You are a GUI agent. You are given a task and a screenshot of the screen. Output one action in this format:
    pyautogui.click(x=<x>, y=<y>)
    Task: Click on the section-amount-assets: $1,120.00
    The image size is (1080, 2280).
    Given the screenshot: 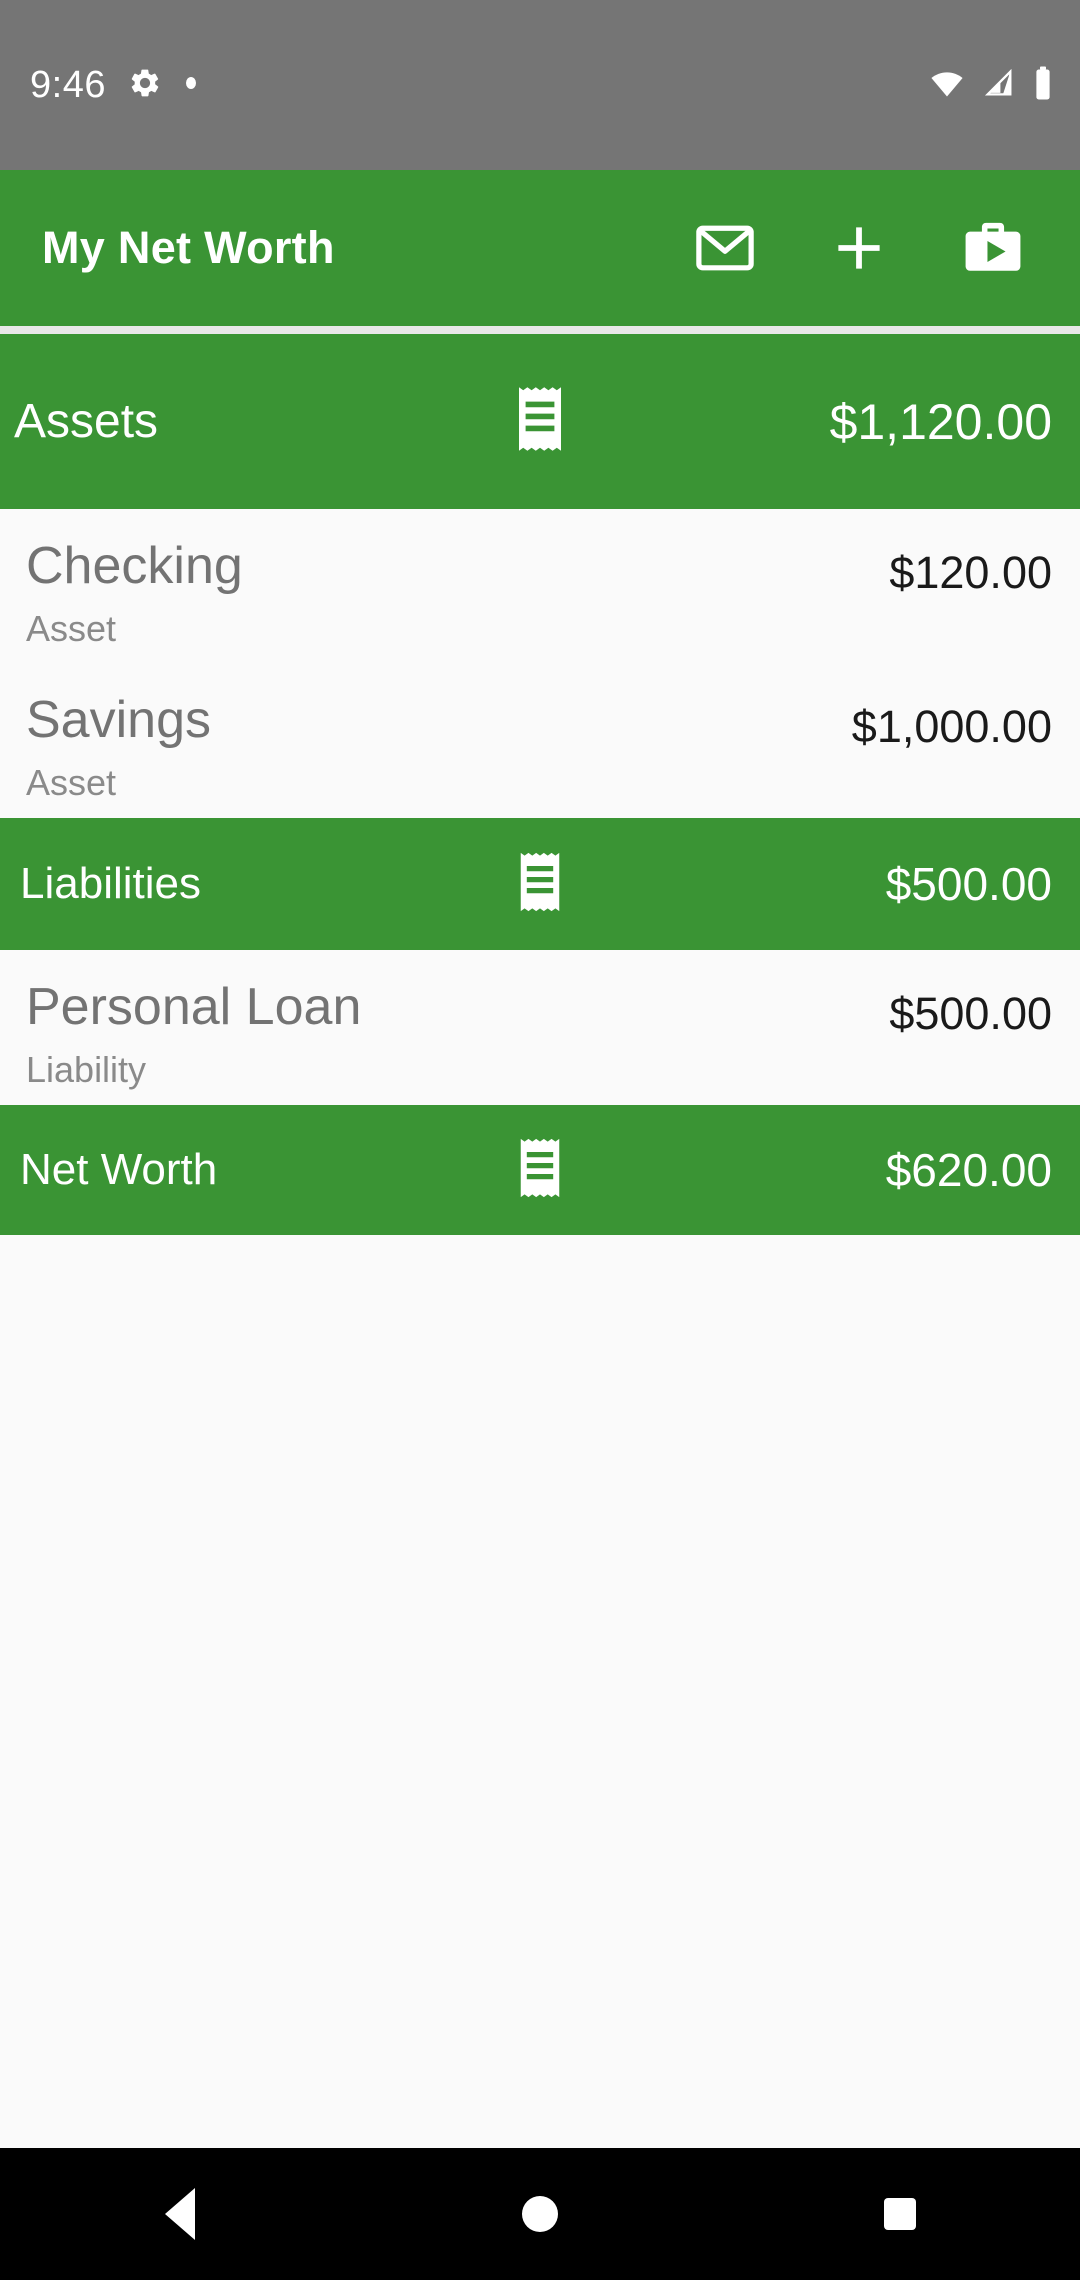 What is the action you would take?
    pyautogui.click(x=940, y=421)
    